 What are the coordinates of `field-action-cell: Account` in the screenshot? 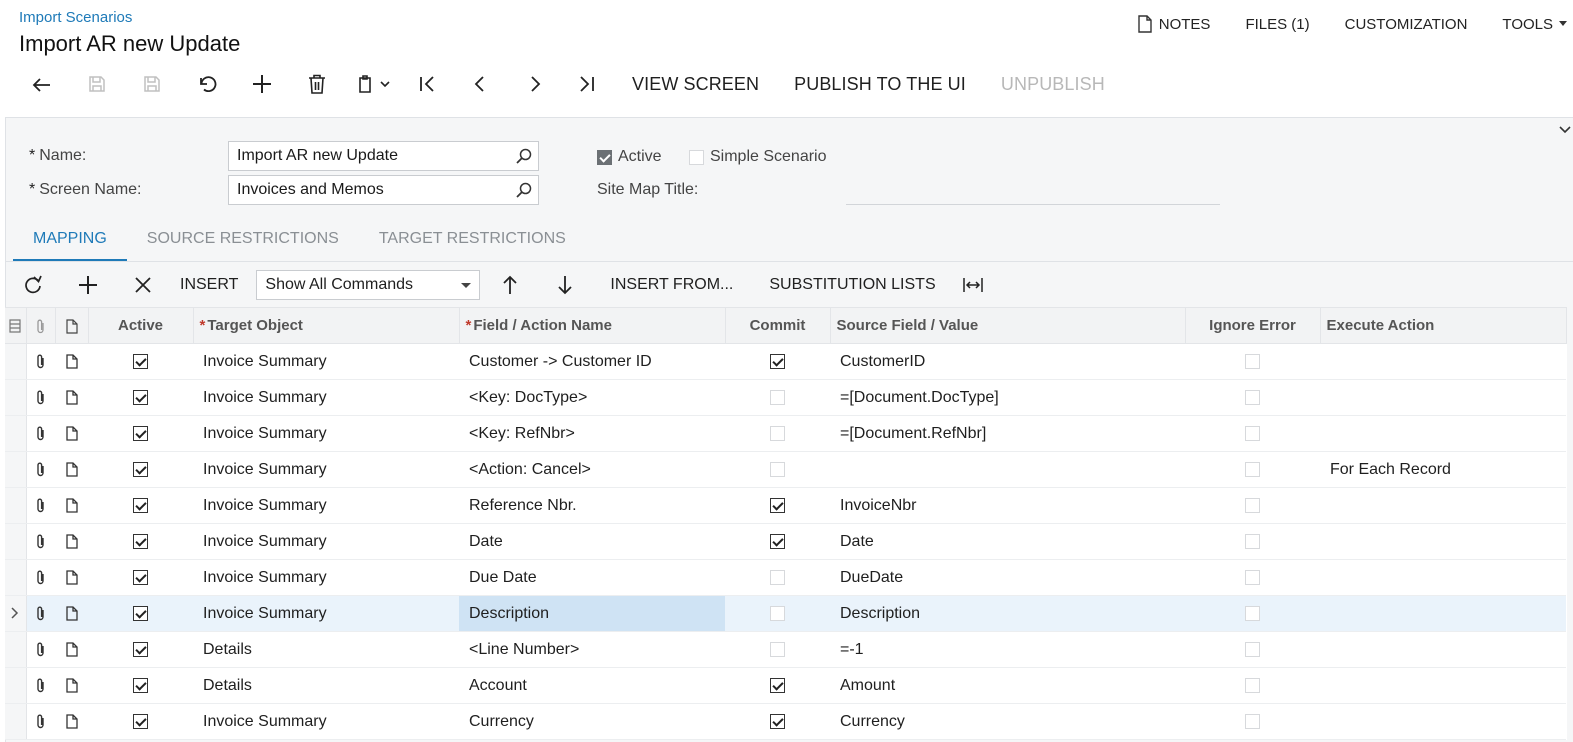 It's located at (592, 685).